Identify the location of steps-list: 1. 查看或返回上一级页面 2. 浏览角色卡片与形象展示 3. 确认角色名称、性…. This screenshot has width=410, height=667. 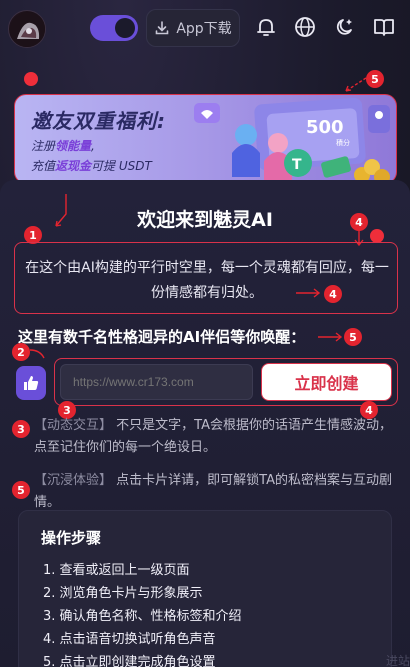
(142, 613).